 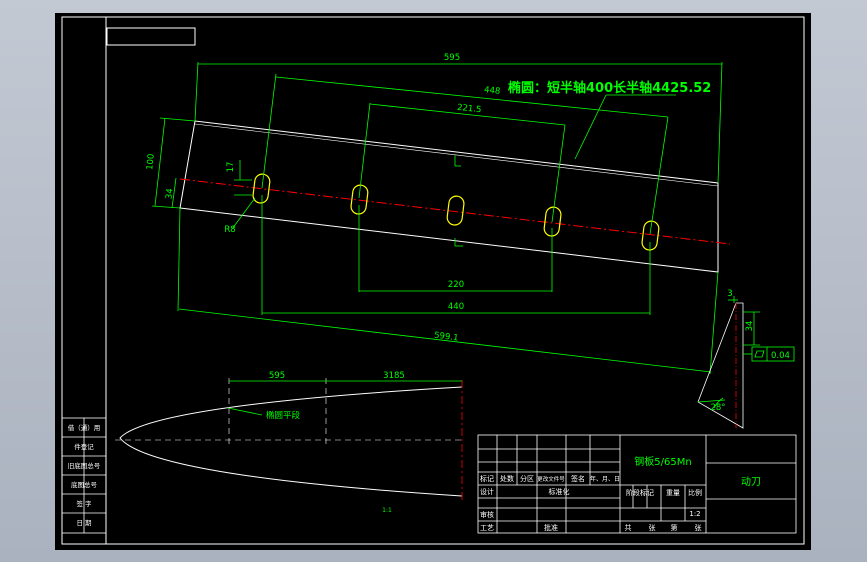 What do you see at coordinates (277, 376) in the screenshot?
I see `lower-dim-left: 595` at bounding box center [277, 376].